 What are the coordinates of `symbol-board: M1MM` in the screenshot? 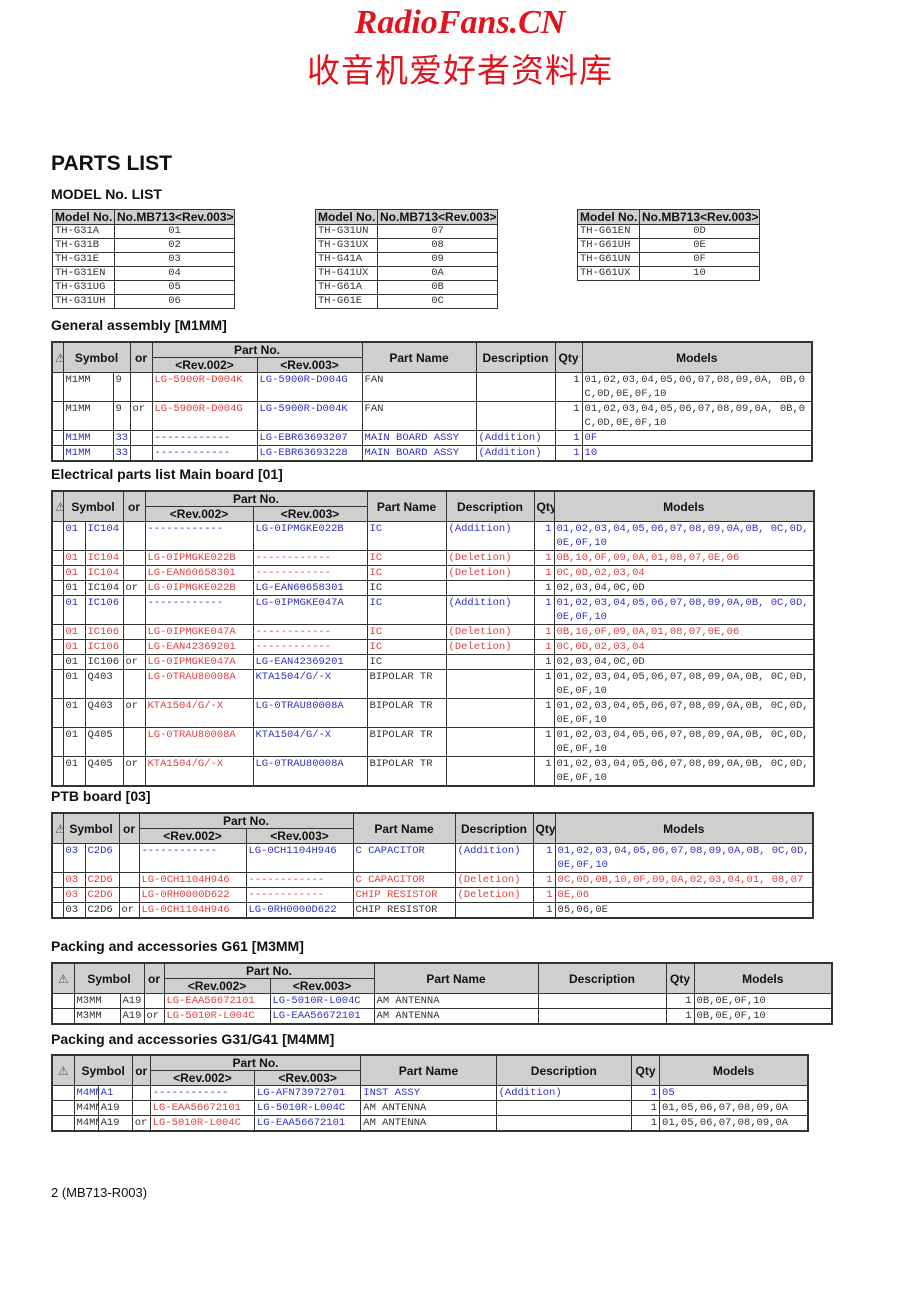 It's located at (88, 453).